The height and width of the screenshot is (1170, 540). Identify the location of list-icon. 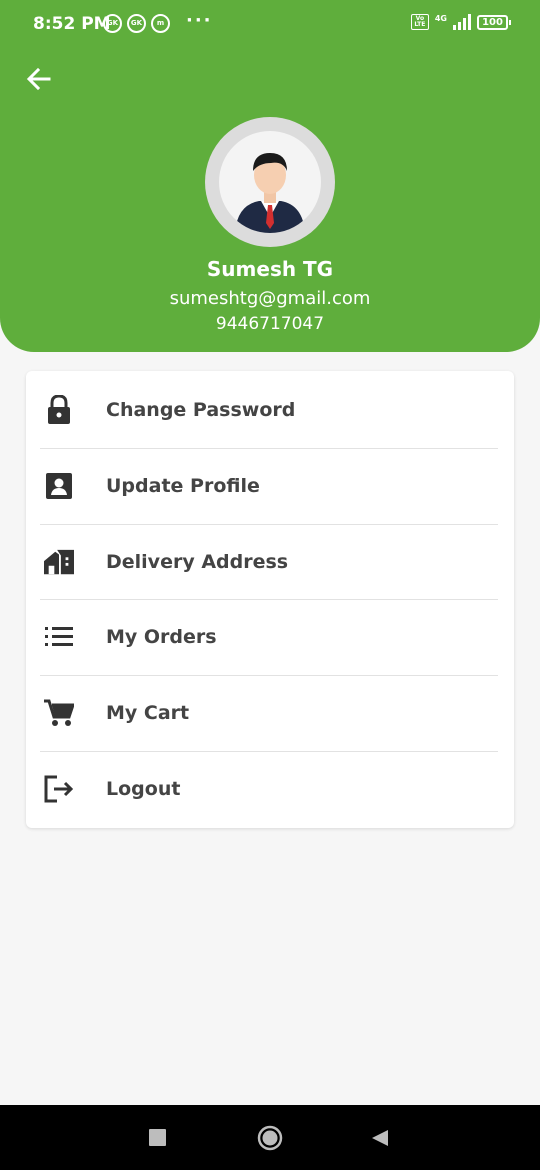
(59, 637).